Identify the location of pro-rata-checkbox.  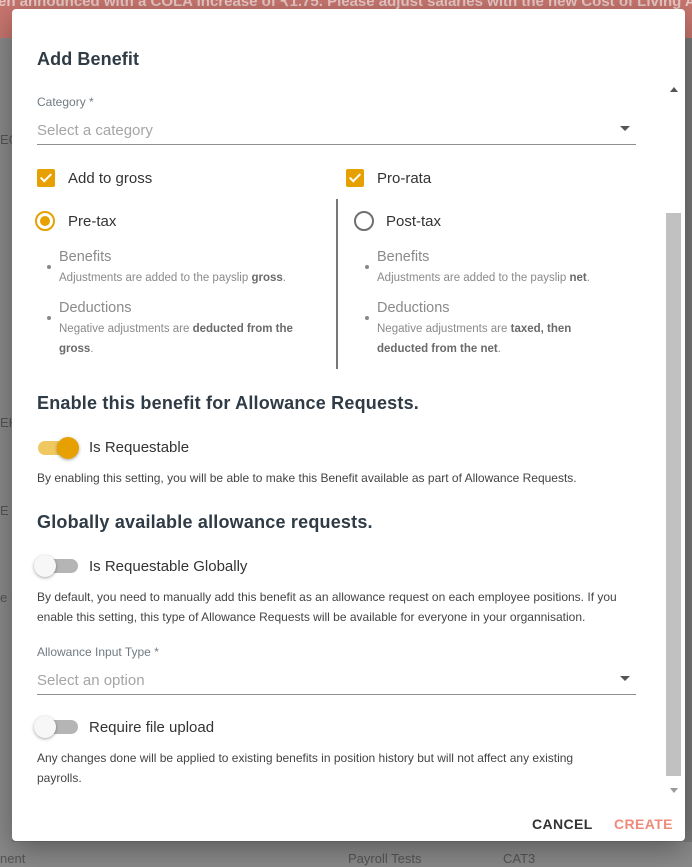
(355, 178).